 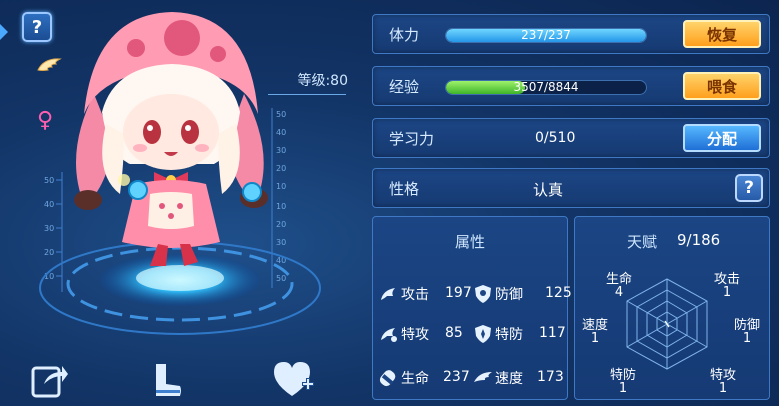 What do you see at coordinates (483, 377) in the screenshot?
I see `speed-wing-icon` at bounding box center [483, 377].